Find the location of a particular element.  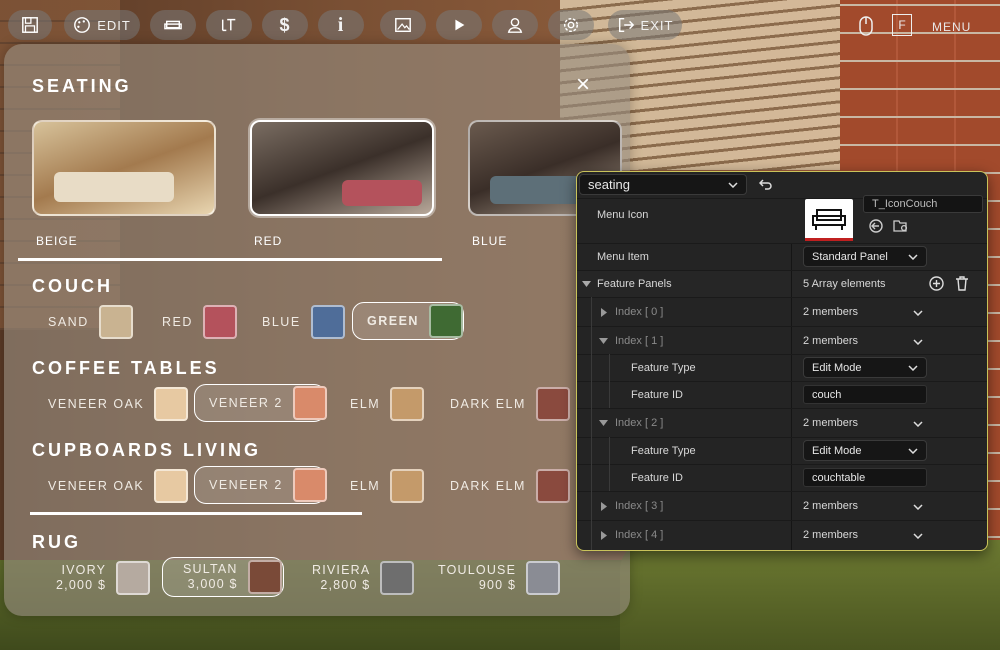

menu-item-dropdown: Standard Panel is located at coordinates (865, 256).